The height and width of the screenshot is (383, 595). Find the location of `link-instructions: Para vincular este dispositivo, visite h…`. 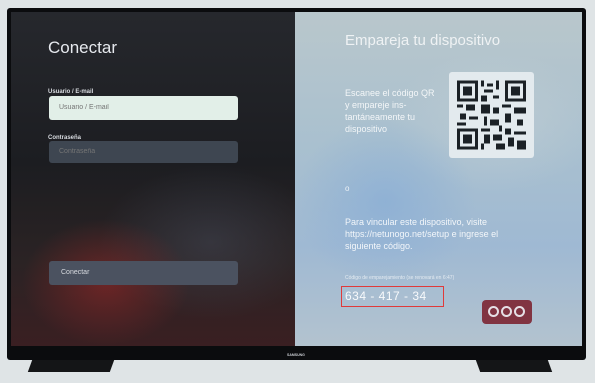

link-instructions: Para vincular este dispositivo, visite h… is located at coordinates (422, 234).